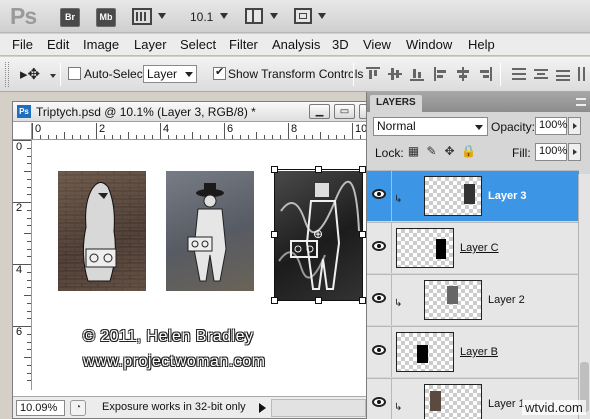 This screenshot has width=590, height=419. Describe the element at coordinates (413, 151) in the screenshot. I see `lock-transparency-icon: ▦` at that location.